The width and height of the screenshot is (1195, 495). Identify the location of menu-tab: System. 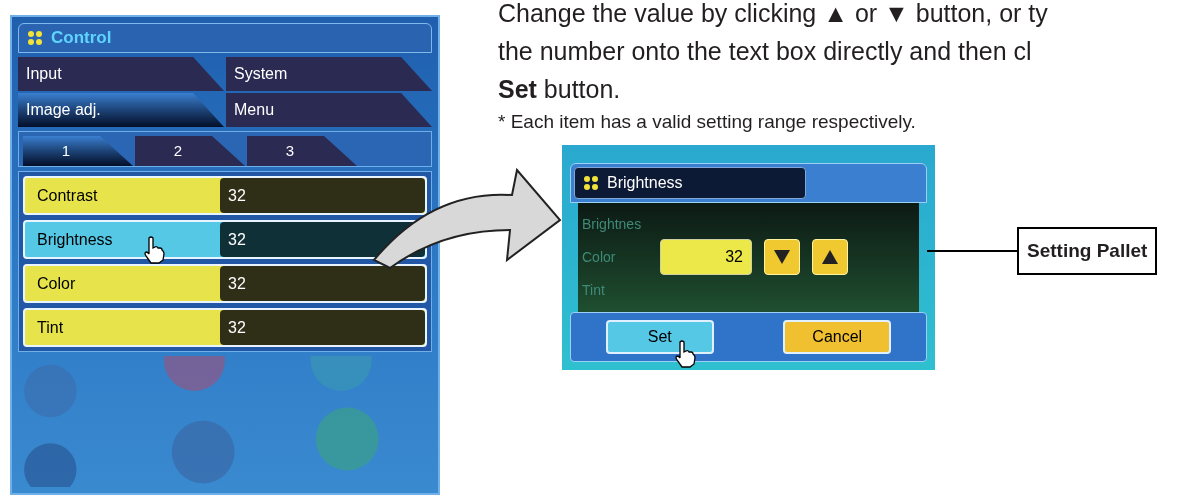
(329, 74).